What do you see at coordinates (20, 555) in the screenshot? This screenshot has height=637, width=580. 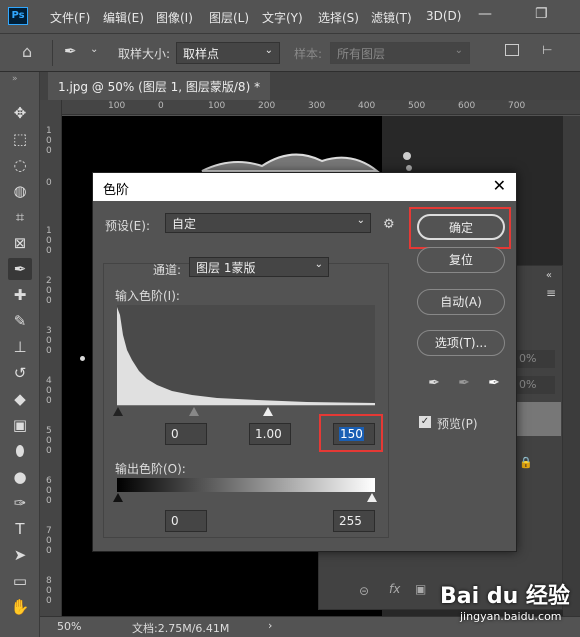 I see `path-select-tool-icon: ➤` at bounding box center [20, 555].